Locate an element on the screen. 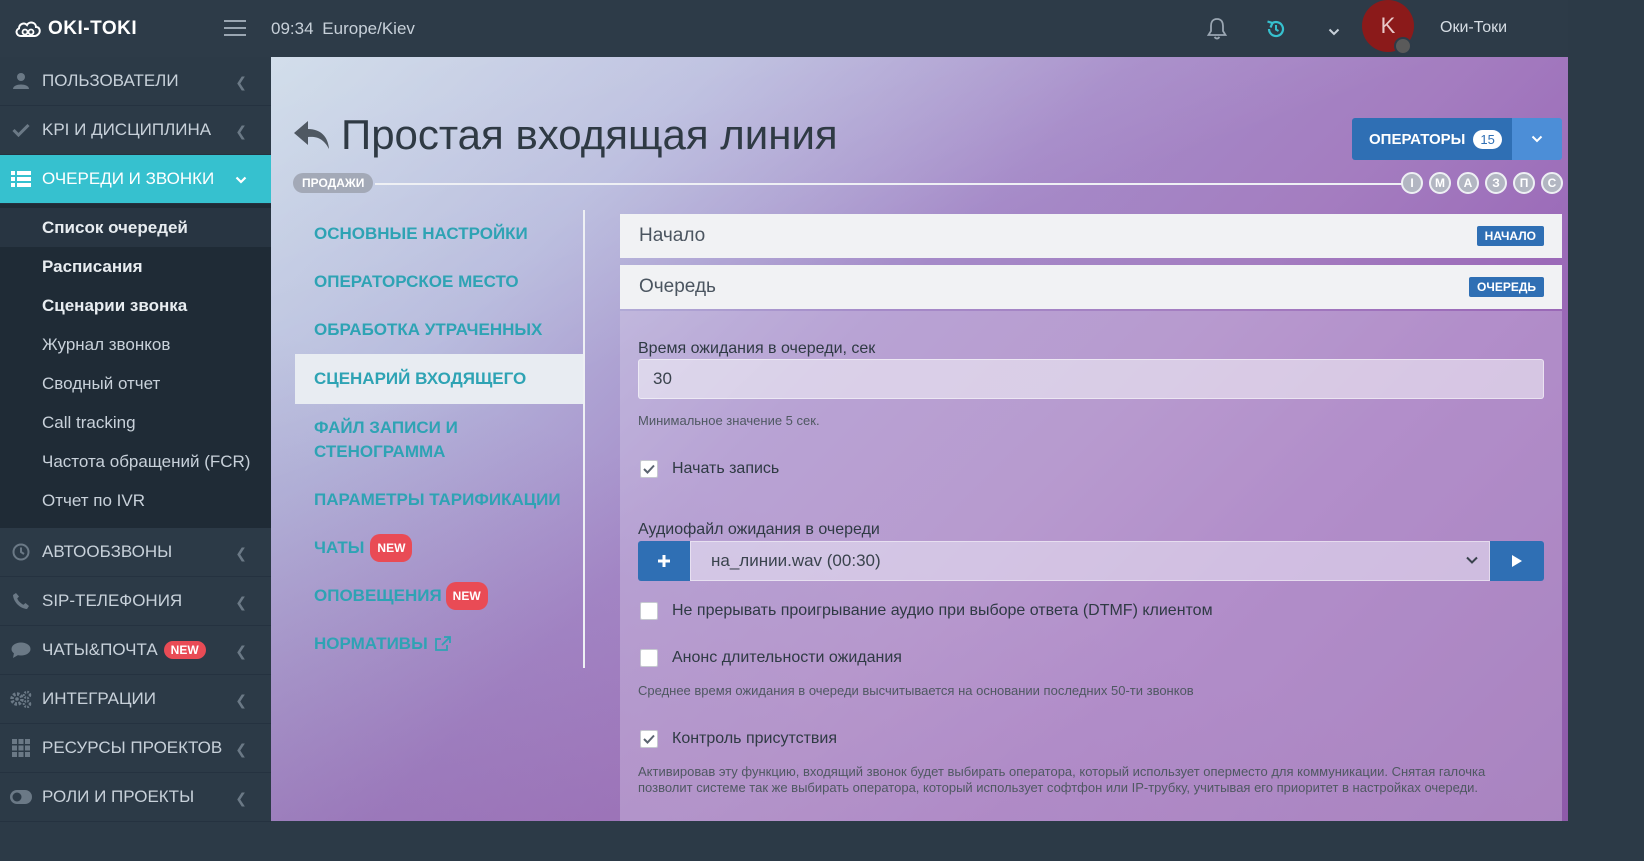  logo-text: OKI-TOKI is located at coordinates (93, 28).